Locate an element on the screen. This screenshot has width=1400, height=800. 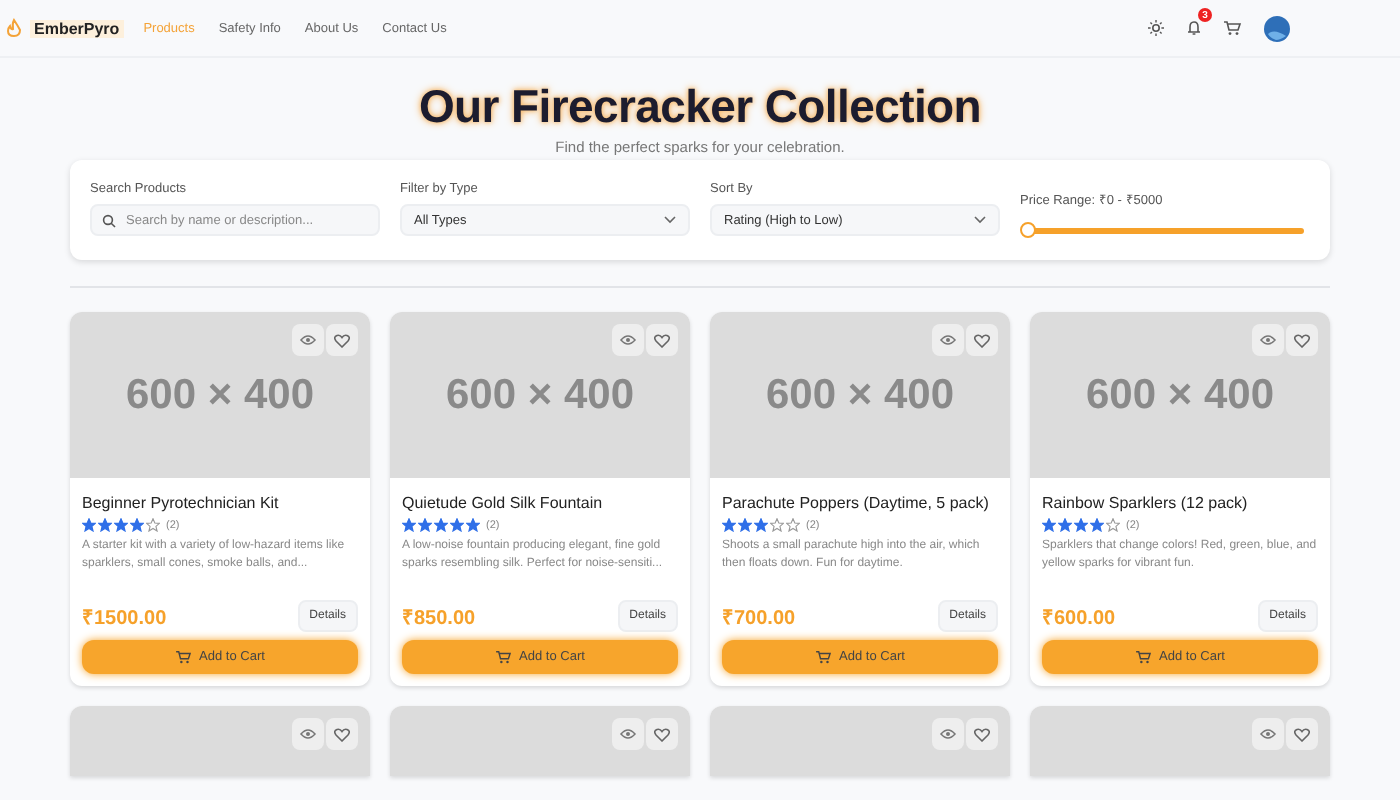
product-price: ₹850.00 is located at coordinates (439, 618).